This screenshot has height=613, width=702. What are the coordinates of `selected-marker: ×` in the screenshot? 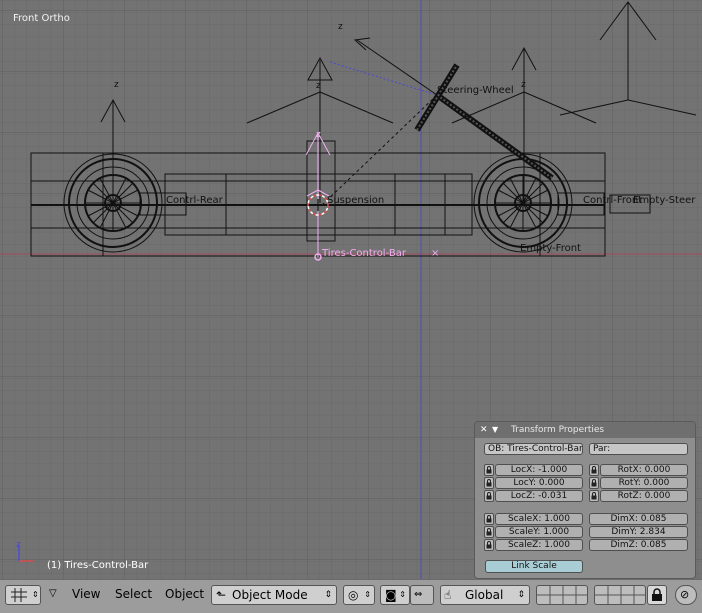 It's located at (435, 253).